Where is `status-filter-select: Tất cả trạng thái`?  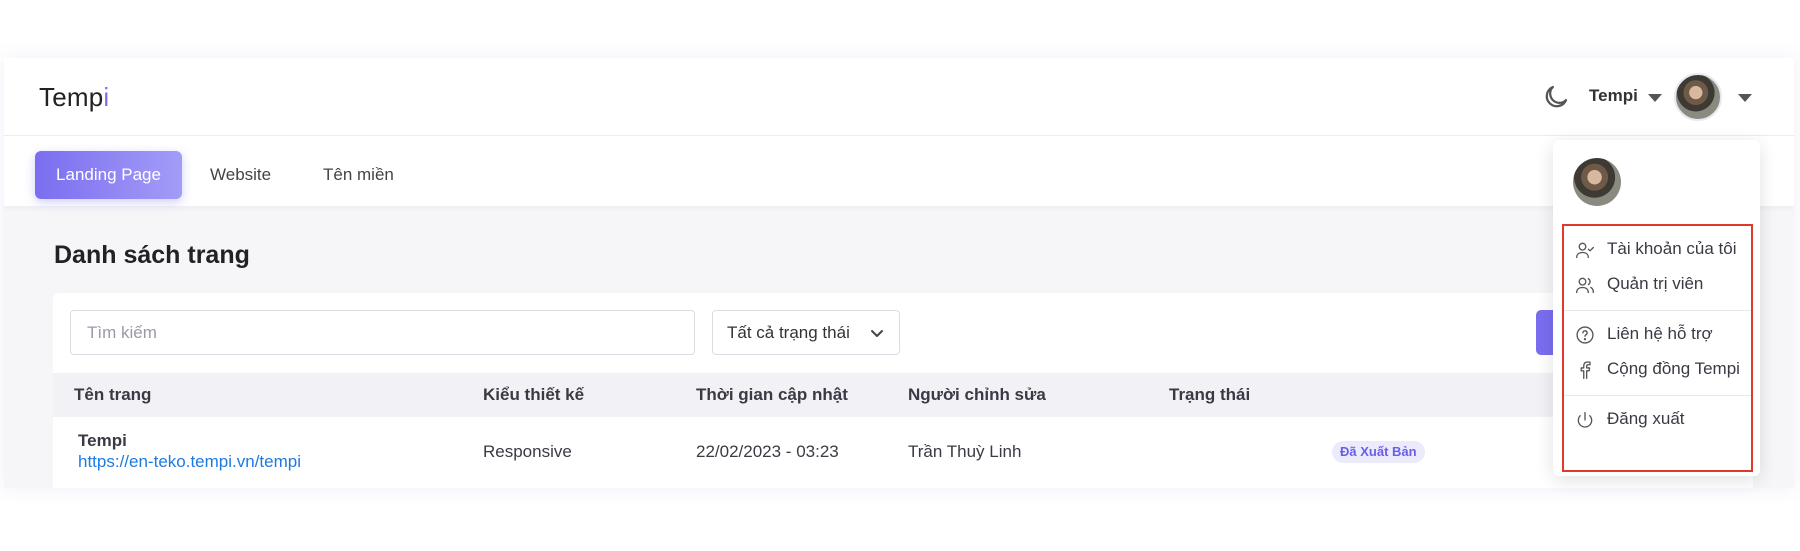 status-filter-select: Tất cả trạng thái is located at coordinates (806, 332).